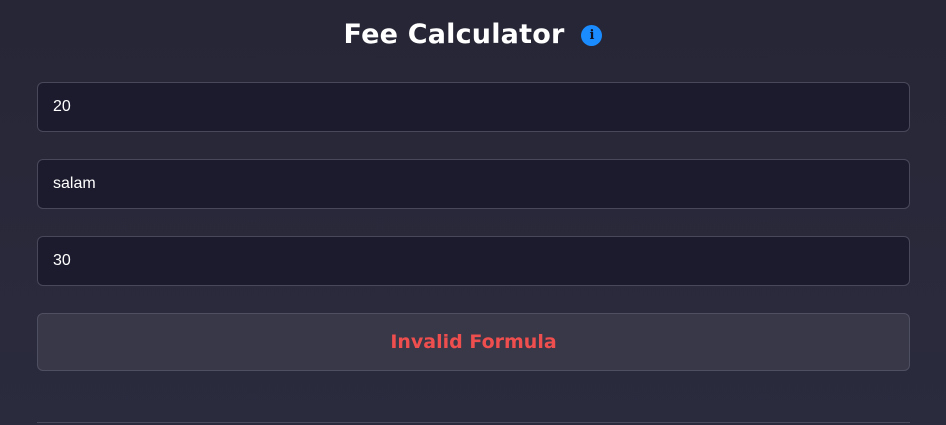 Image resolution: width=946 pixels, height=425 pixels. I want to click on info-glyph: i, so click(592, 35).